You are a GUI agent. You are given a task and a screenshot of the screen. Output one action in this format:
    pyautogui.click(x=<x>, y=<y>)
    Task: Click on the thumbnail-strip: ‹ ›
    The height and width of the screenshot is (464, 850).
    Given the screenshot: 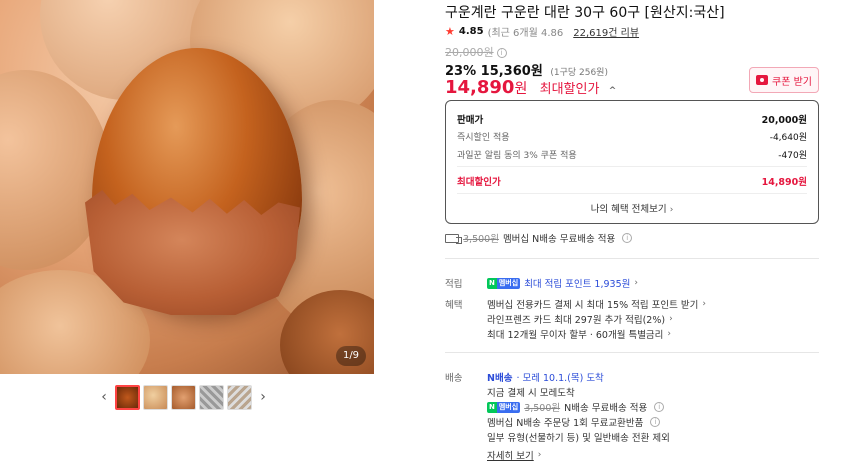 What is the action you would take?
    pyautogui.click(x=186, y=397)
    